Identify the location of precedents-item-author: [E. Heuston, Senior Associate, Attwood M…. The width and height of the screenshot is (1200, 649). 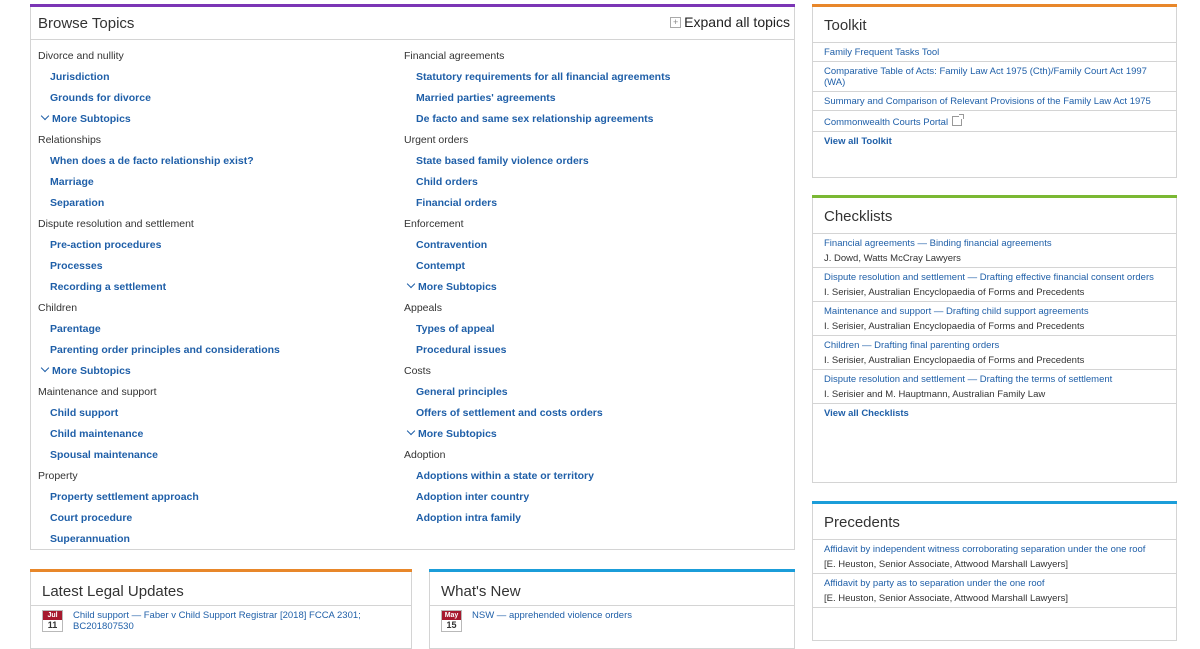
(946, 598).